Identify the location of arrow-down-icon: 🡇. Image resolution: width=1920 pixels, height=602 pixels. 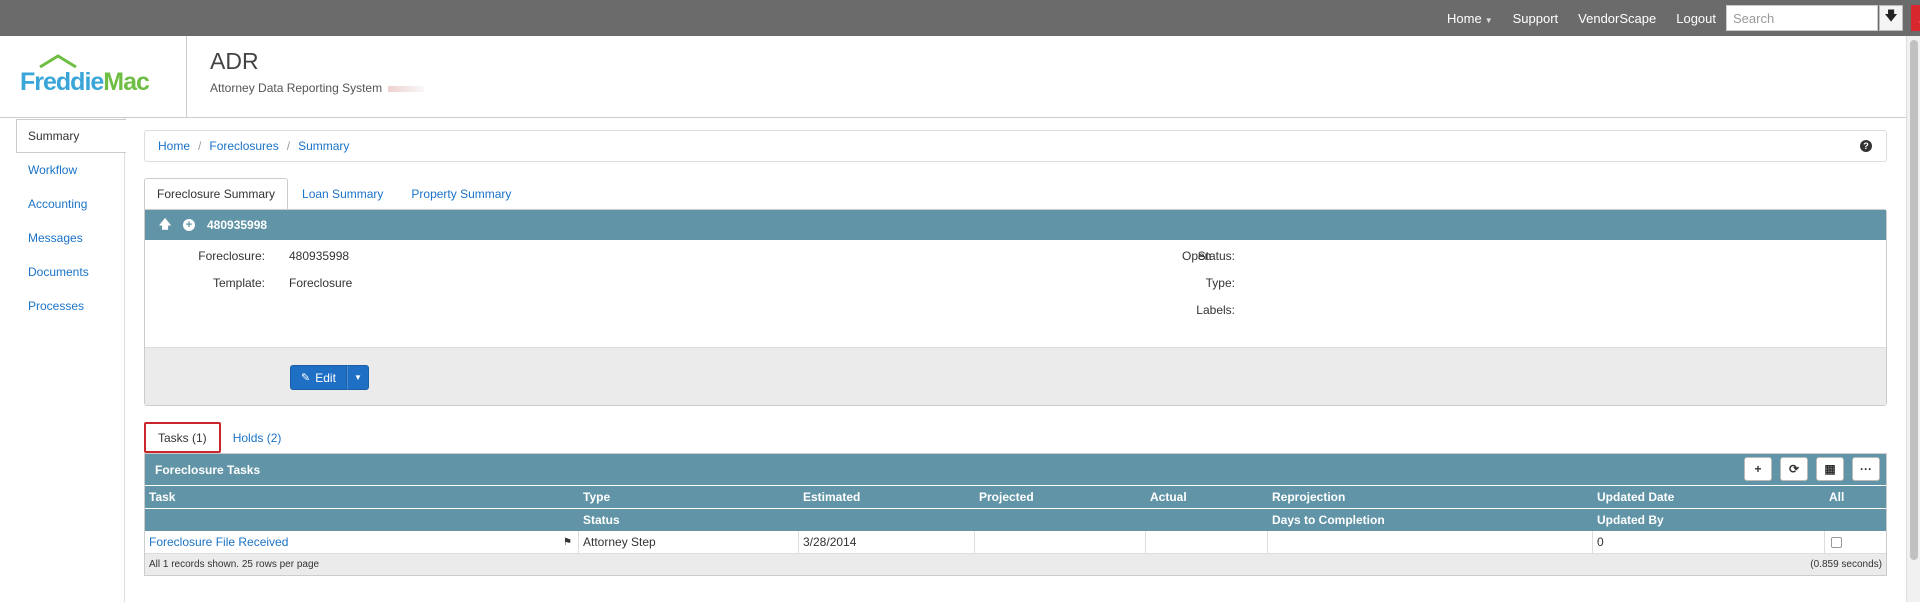
(1891, 15).